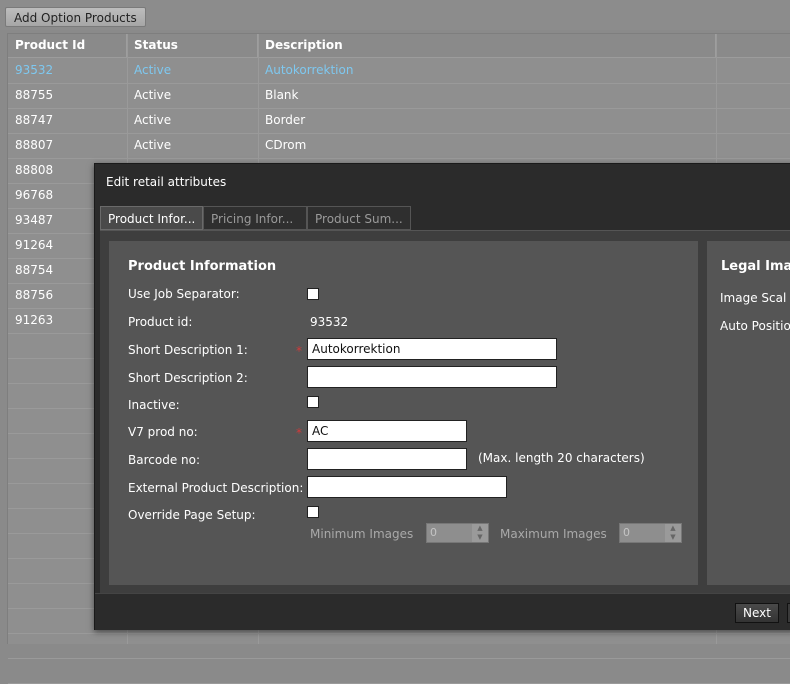 This screenshot has height=684, width=790. I want to click on toolbar: Add Option Products, so click(395, 15).